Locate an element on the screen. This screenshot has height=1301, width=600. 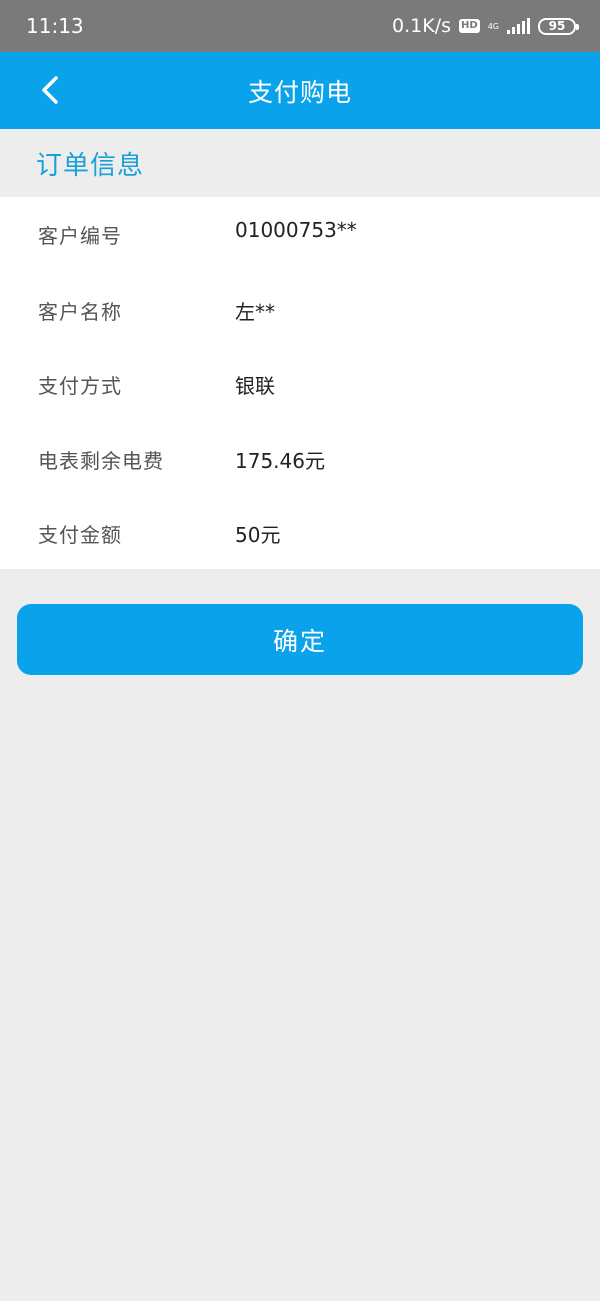
network-speed: 0.1K/s is located at coordinates (422, 26).